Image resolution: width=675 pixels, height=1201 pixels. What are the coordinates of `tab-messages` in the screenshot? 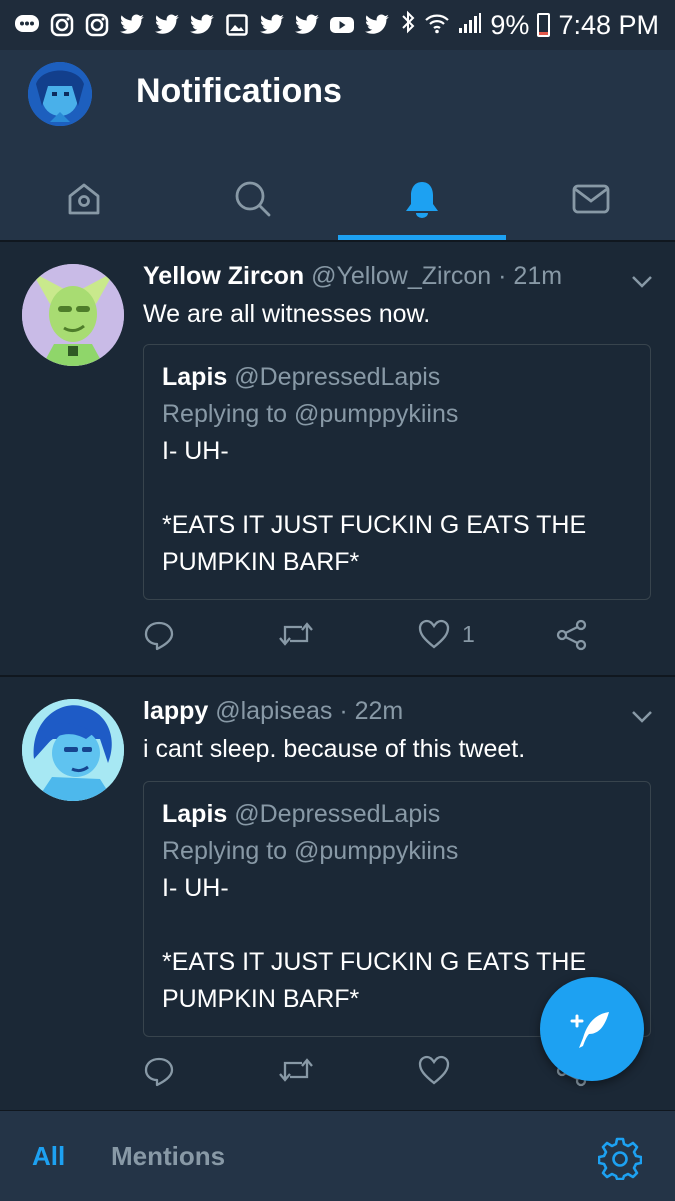 It's located at (590, 199).